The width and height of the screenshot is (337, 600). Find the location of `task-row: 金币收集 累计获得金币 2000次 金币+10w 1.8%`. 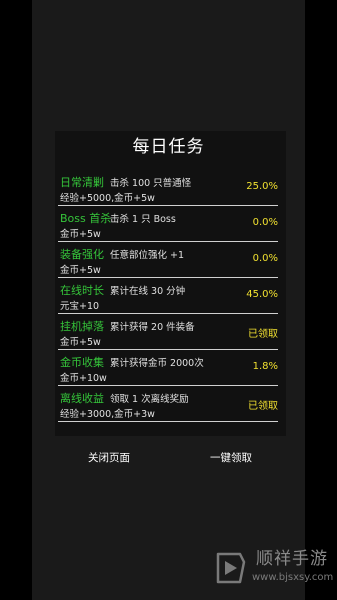

task-row: 金币收集 累计获得金币 2000次 金币+10w 1.8% is located at coordinates (168, 368).